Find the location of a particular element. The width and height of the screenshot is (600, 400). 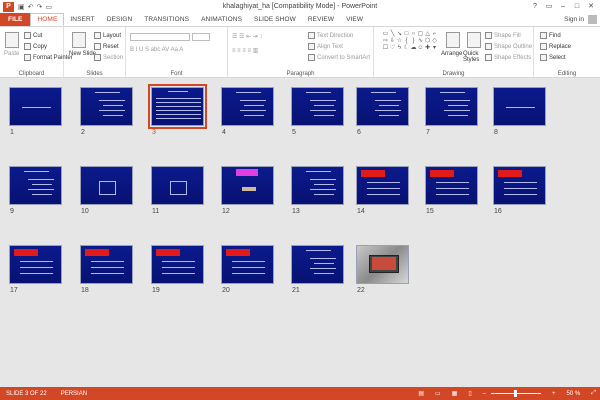

shape-star-icon: ☆ is located at coordinates (399, 41).